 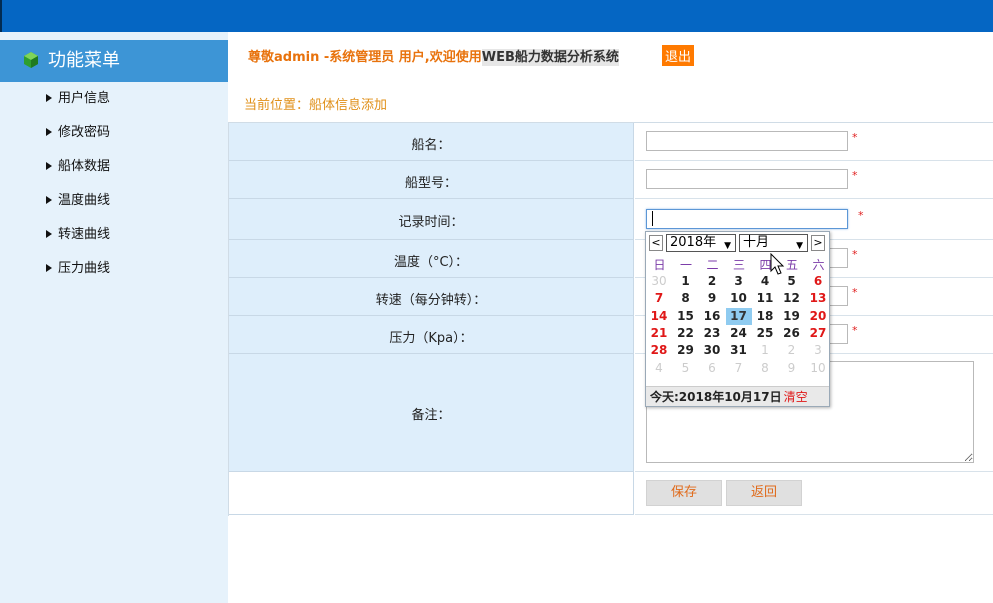 I want to click on clear-button: 清空, so click(x=796, y=397).